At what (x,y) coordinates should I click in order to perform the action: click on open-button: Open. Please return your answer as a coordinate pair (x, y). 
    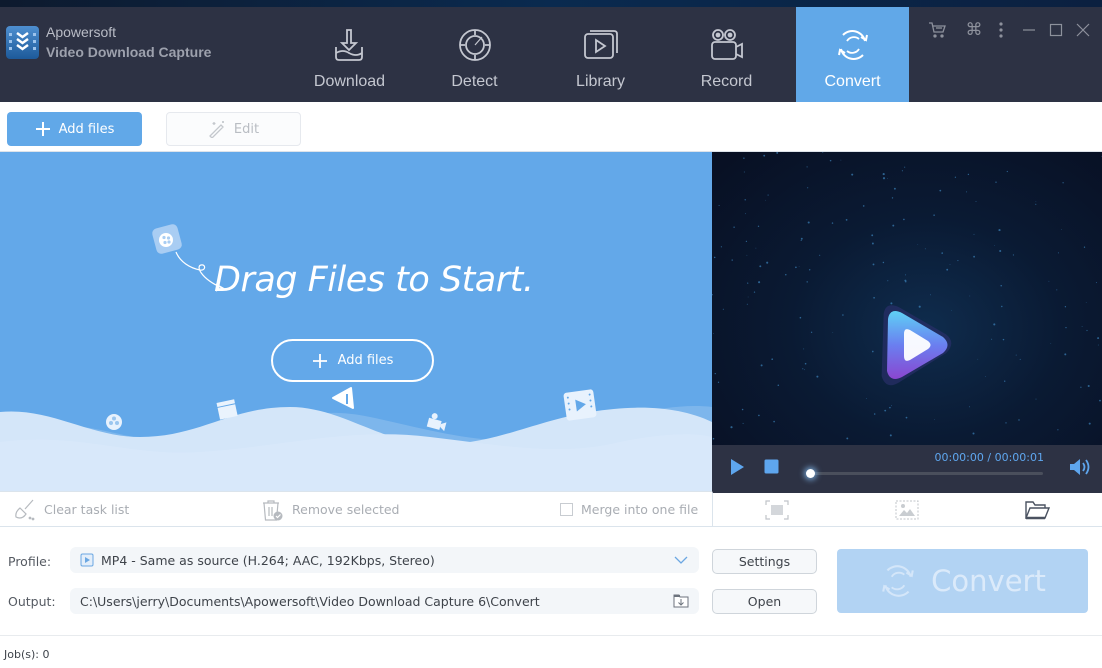
    Looking at the image, I should click on (764, 601).